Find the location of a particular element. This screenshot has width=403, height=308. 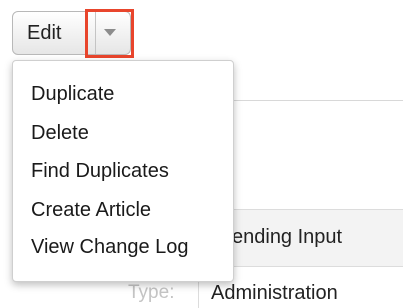

menu-item-find-duplicates: Find Duplicates is located at coordinates (100, 171).